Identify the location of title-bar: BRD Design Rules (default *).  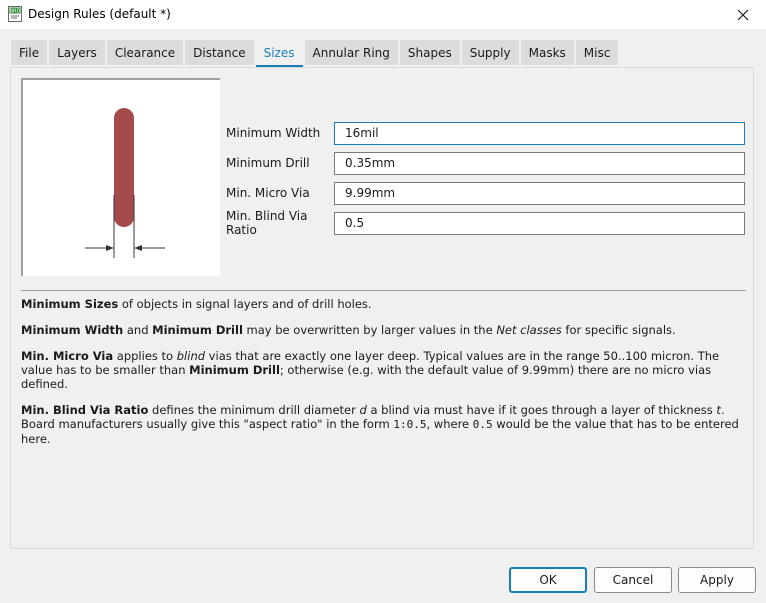
(383, 14).